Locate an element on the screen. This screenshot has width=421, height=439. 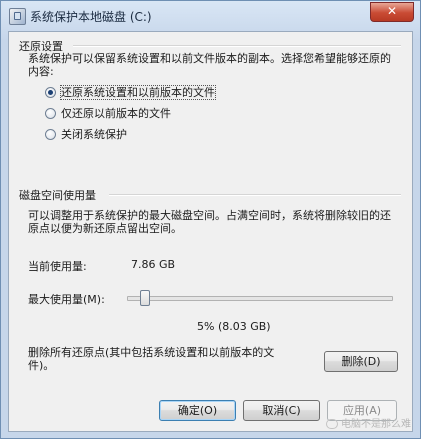
current-usage-value: 7.86 GB is located at coordinates (153, 264).